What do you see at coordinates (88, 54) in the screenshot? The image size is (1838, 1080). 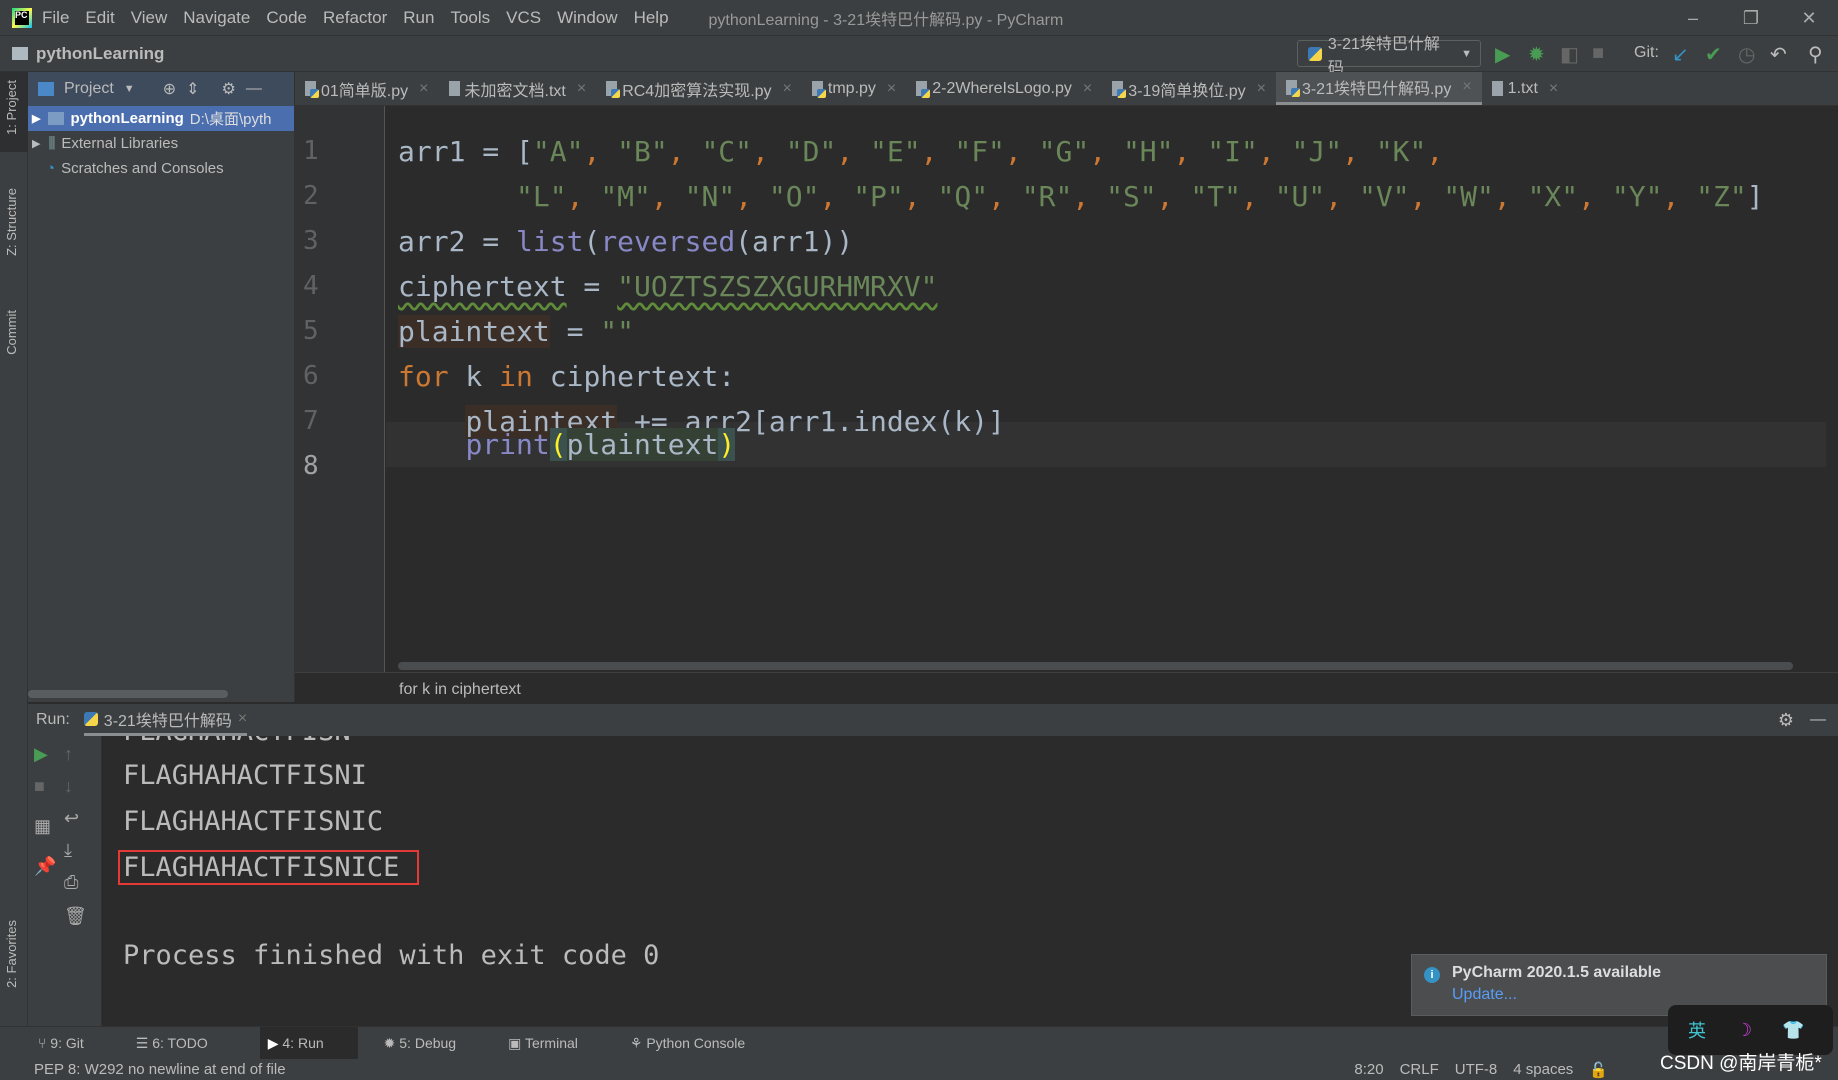 I see `nav-project: pythonLearning` at bounding box center [88, 54].